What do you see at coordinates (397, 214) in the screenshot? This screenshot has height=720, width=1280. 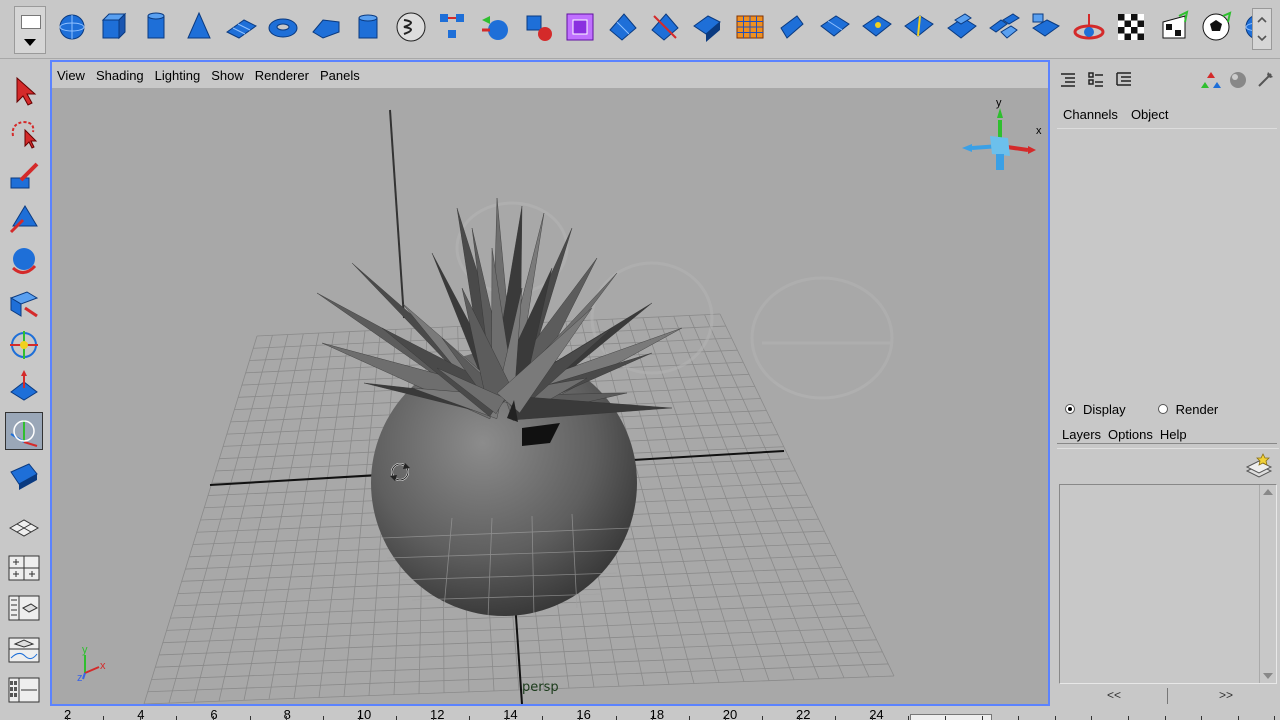 I see `vertical-line` at bounding box center [397, 214].